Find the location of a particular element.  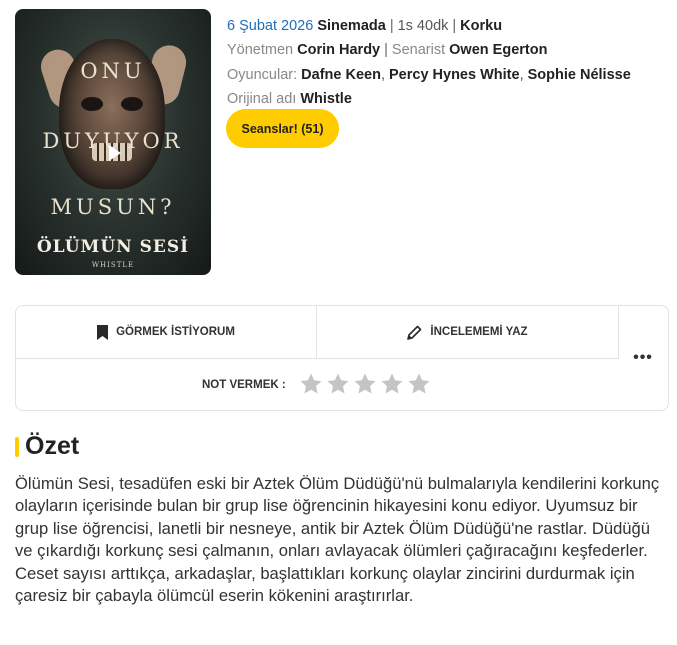

watchlist-button: GÖRMEK İSTİYORUM is located at coordinates (166, 332).